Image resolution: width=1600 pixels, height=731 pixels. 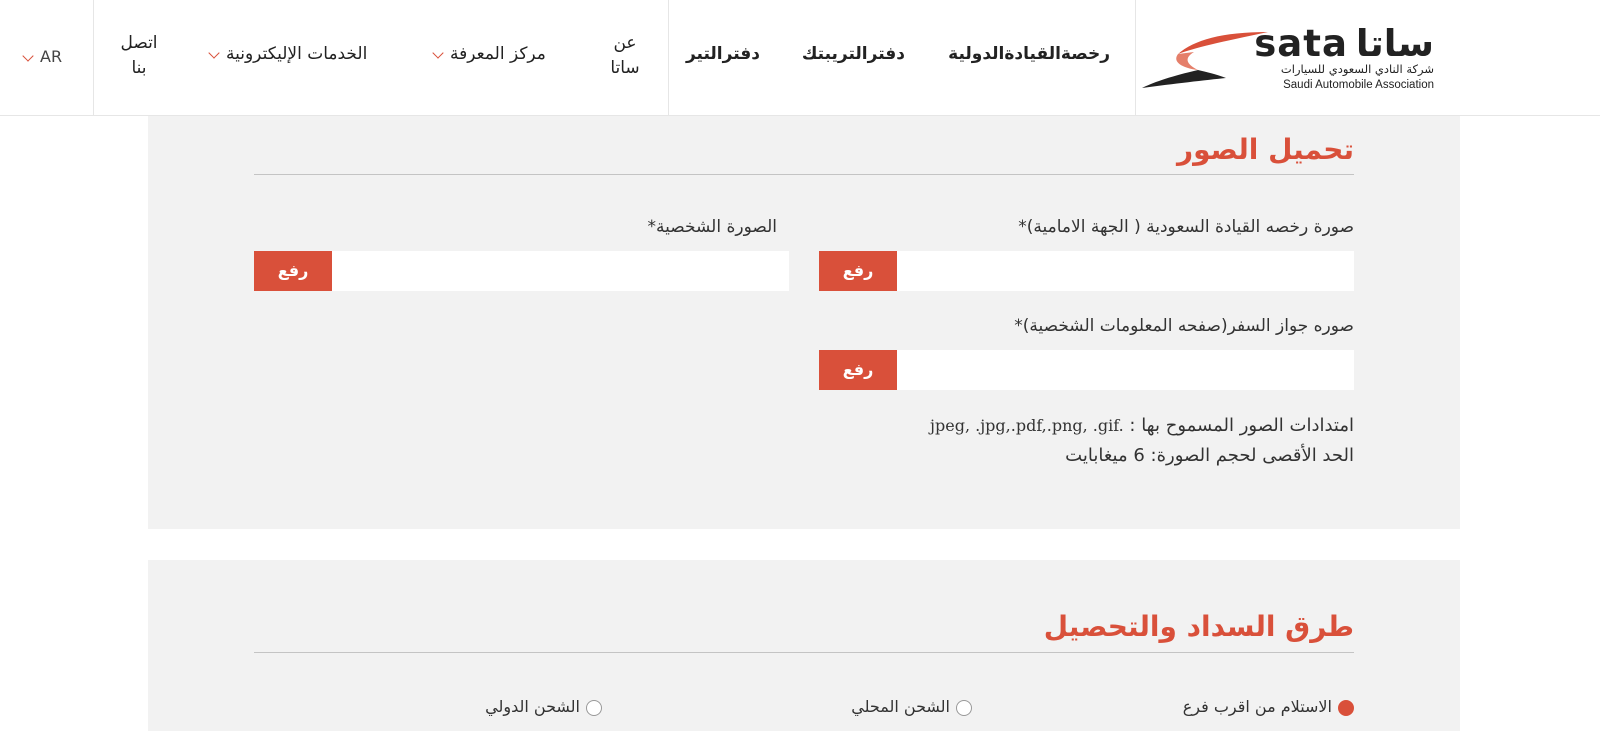 I want to click on nav-about: عن ساتا, so click(x=625, y=56).